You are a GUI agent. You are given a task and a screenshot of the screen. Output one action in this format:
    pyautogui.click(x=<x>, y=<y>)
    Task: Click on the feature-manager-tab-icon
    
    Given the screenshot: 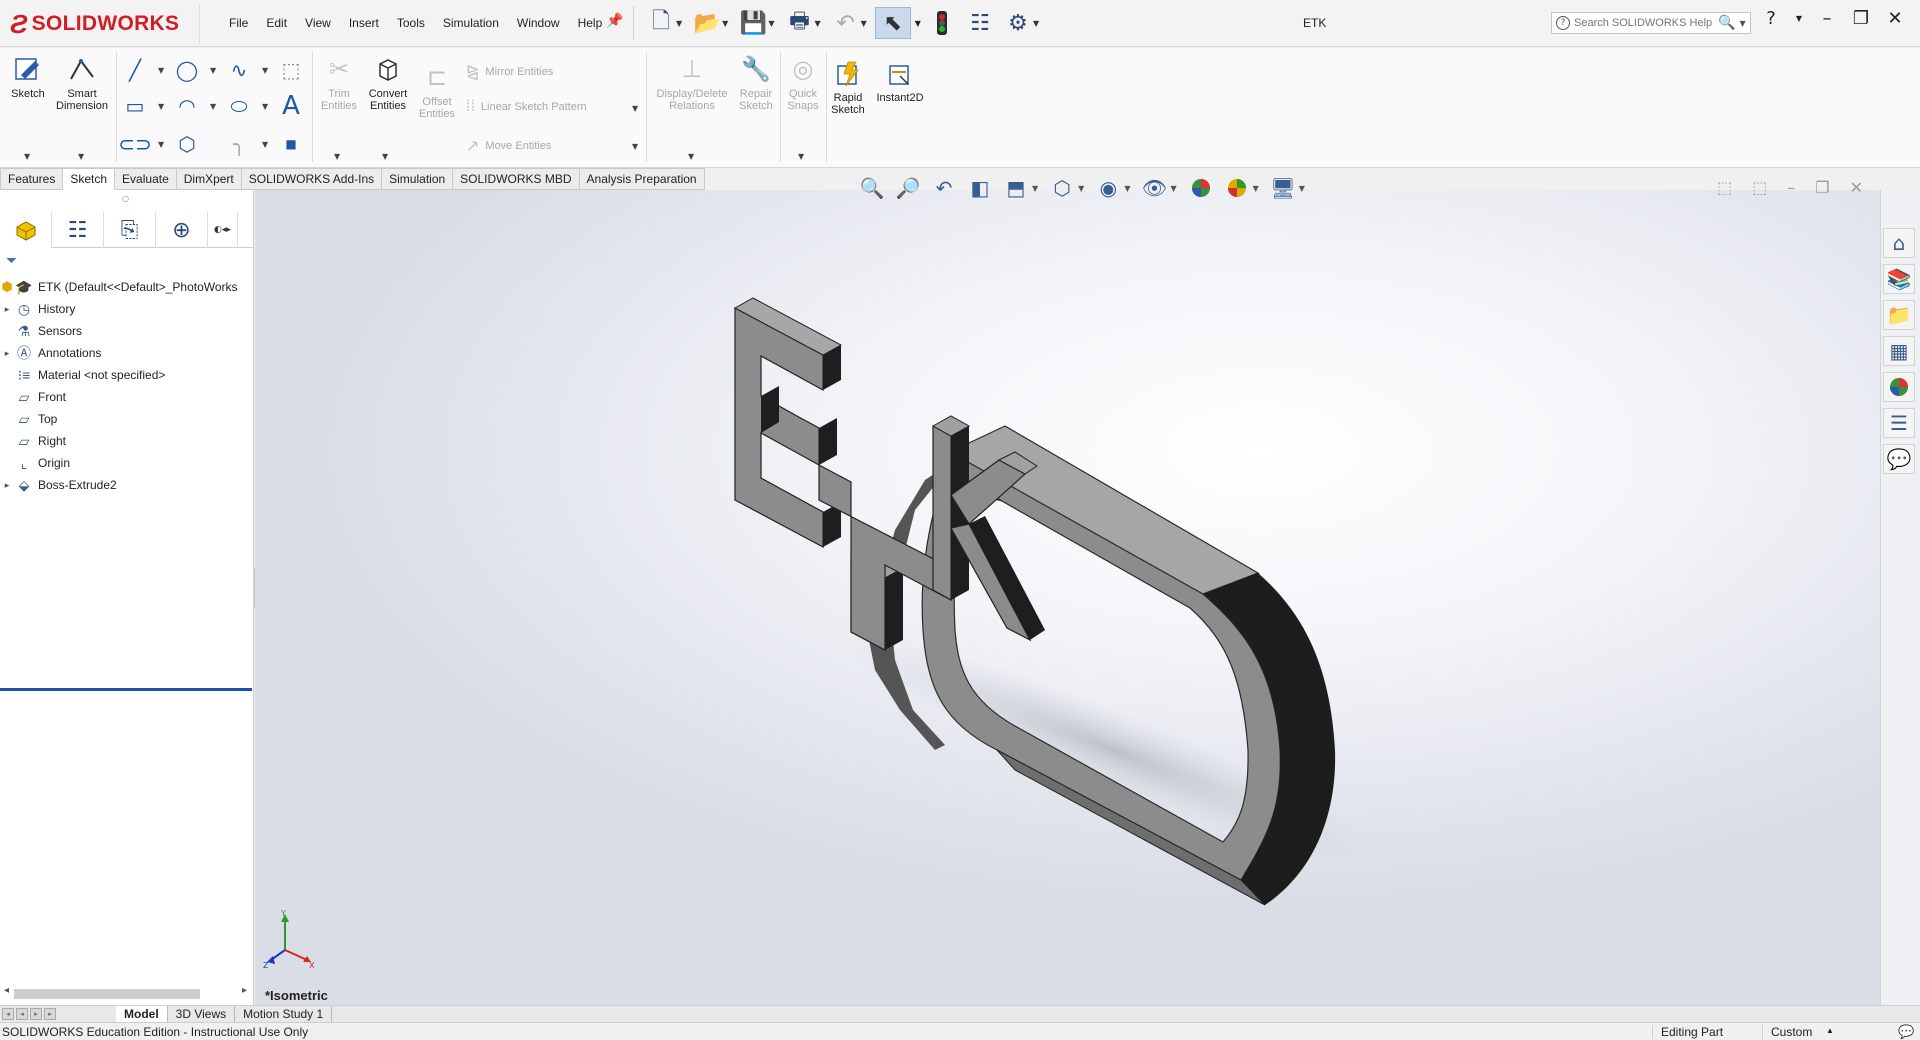 What is the action you would take?
    pyautogui.click(x=26, y=230)
    